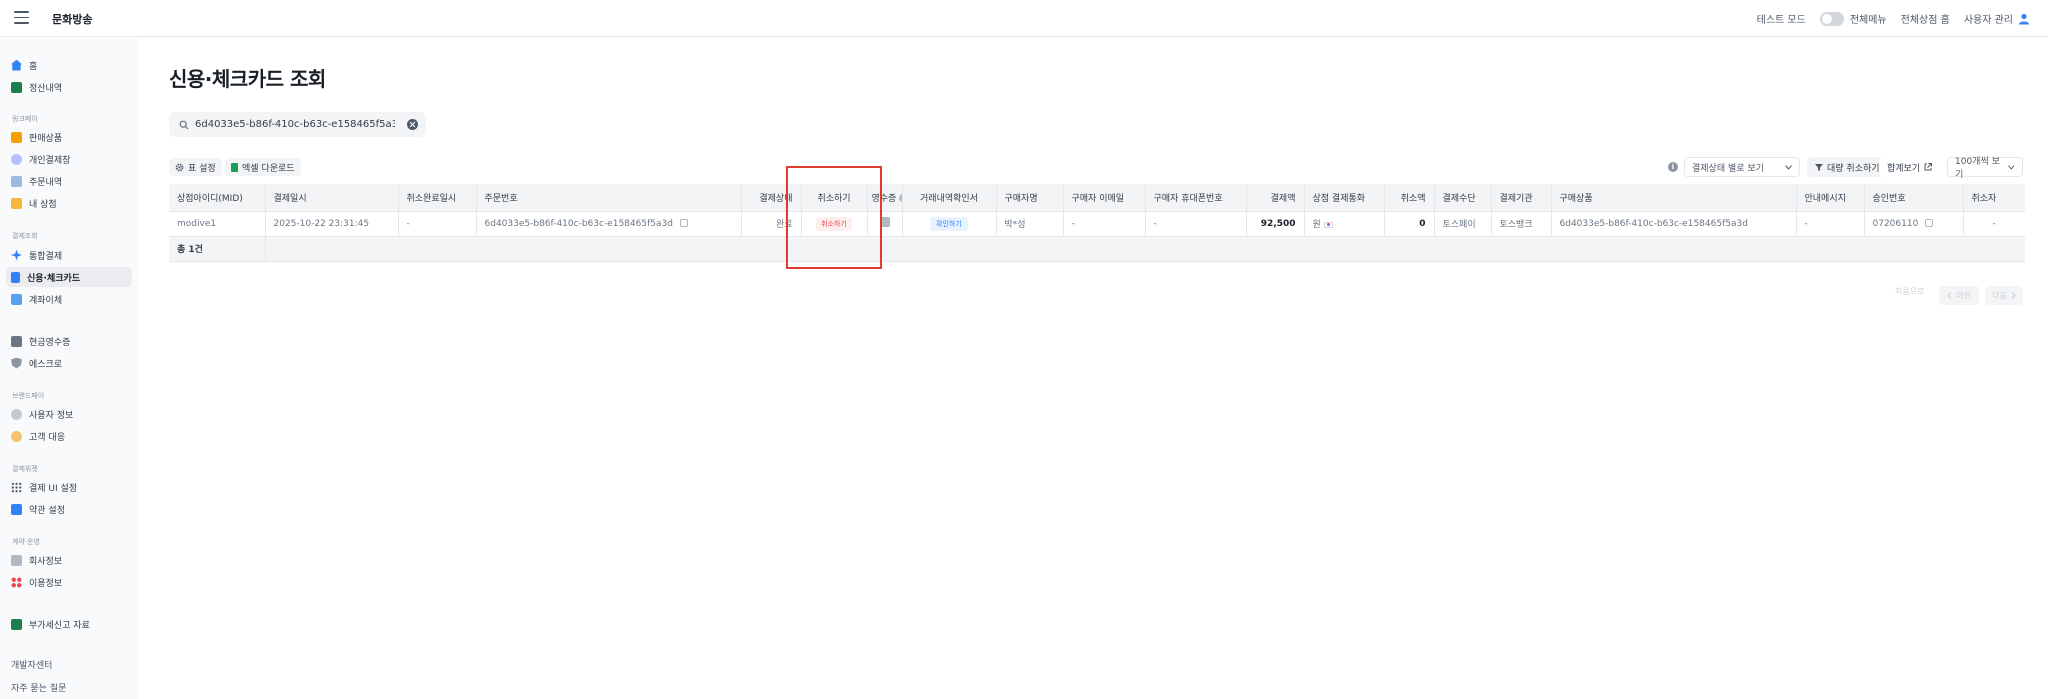 The width and height of the screenshot is (2048, 699). What do you see at coordinates (263, 167) in the screenshot?
I see `excel-download-button: 엑셀 다운로드` at bounding box center [263, 167].